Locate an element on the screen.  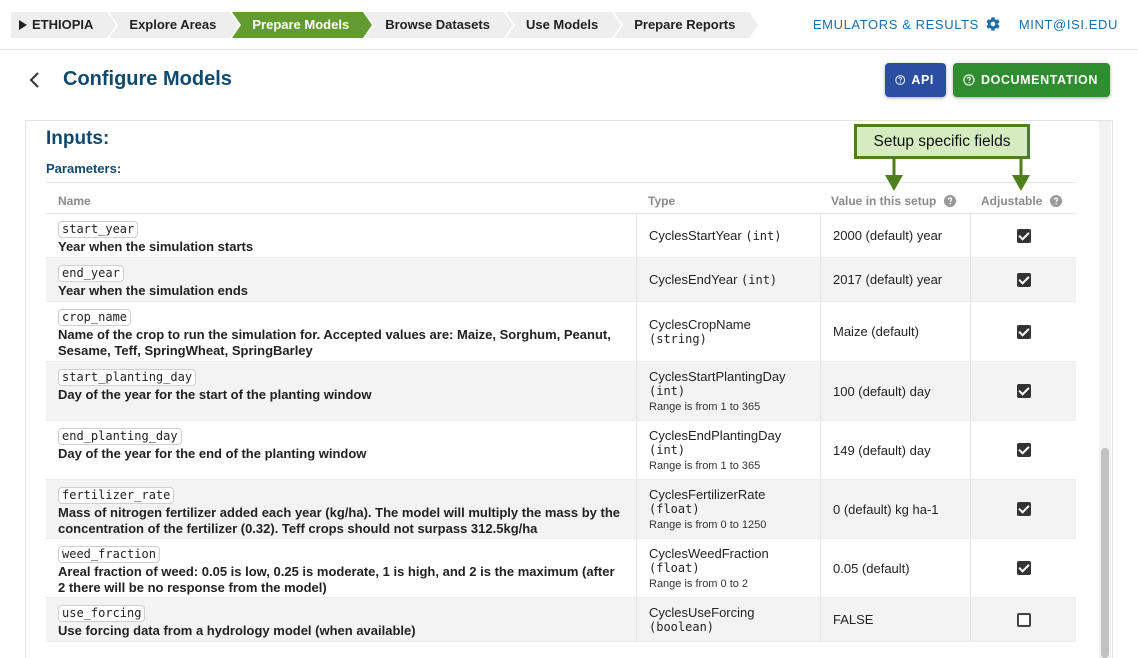
type-kind: (string) is located at coordinates (678, 339).